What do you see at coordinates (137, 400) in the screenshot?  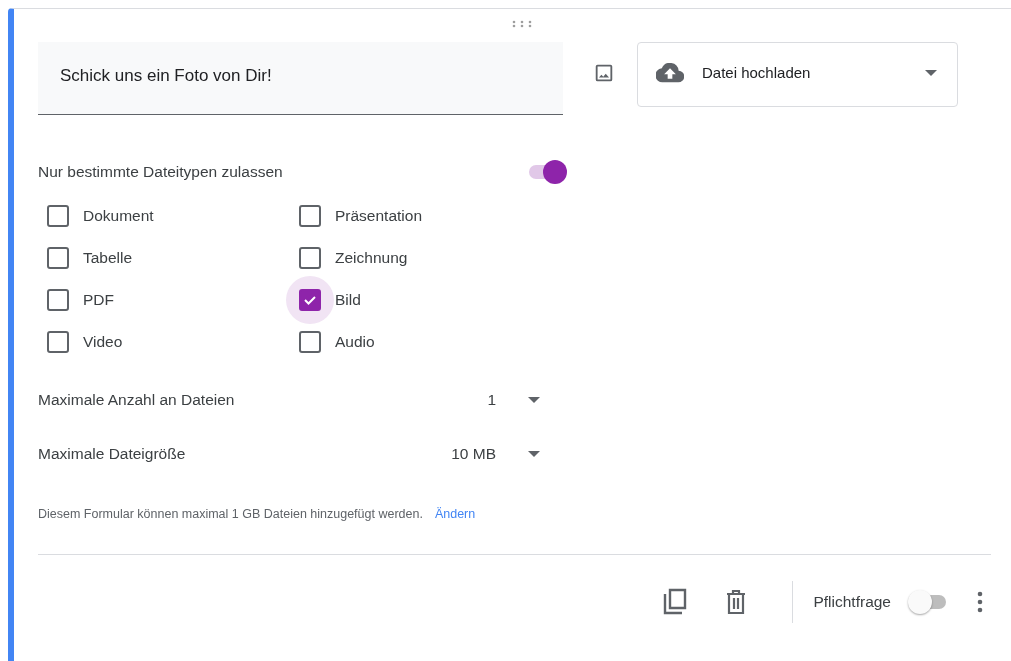 I see `setting-label: Maximale Anzahl an Dateien` at bounding box center [137, 400].